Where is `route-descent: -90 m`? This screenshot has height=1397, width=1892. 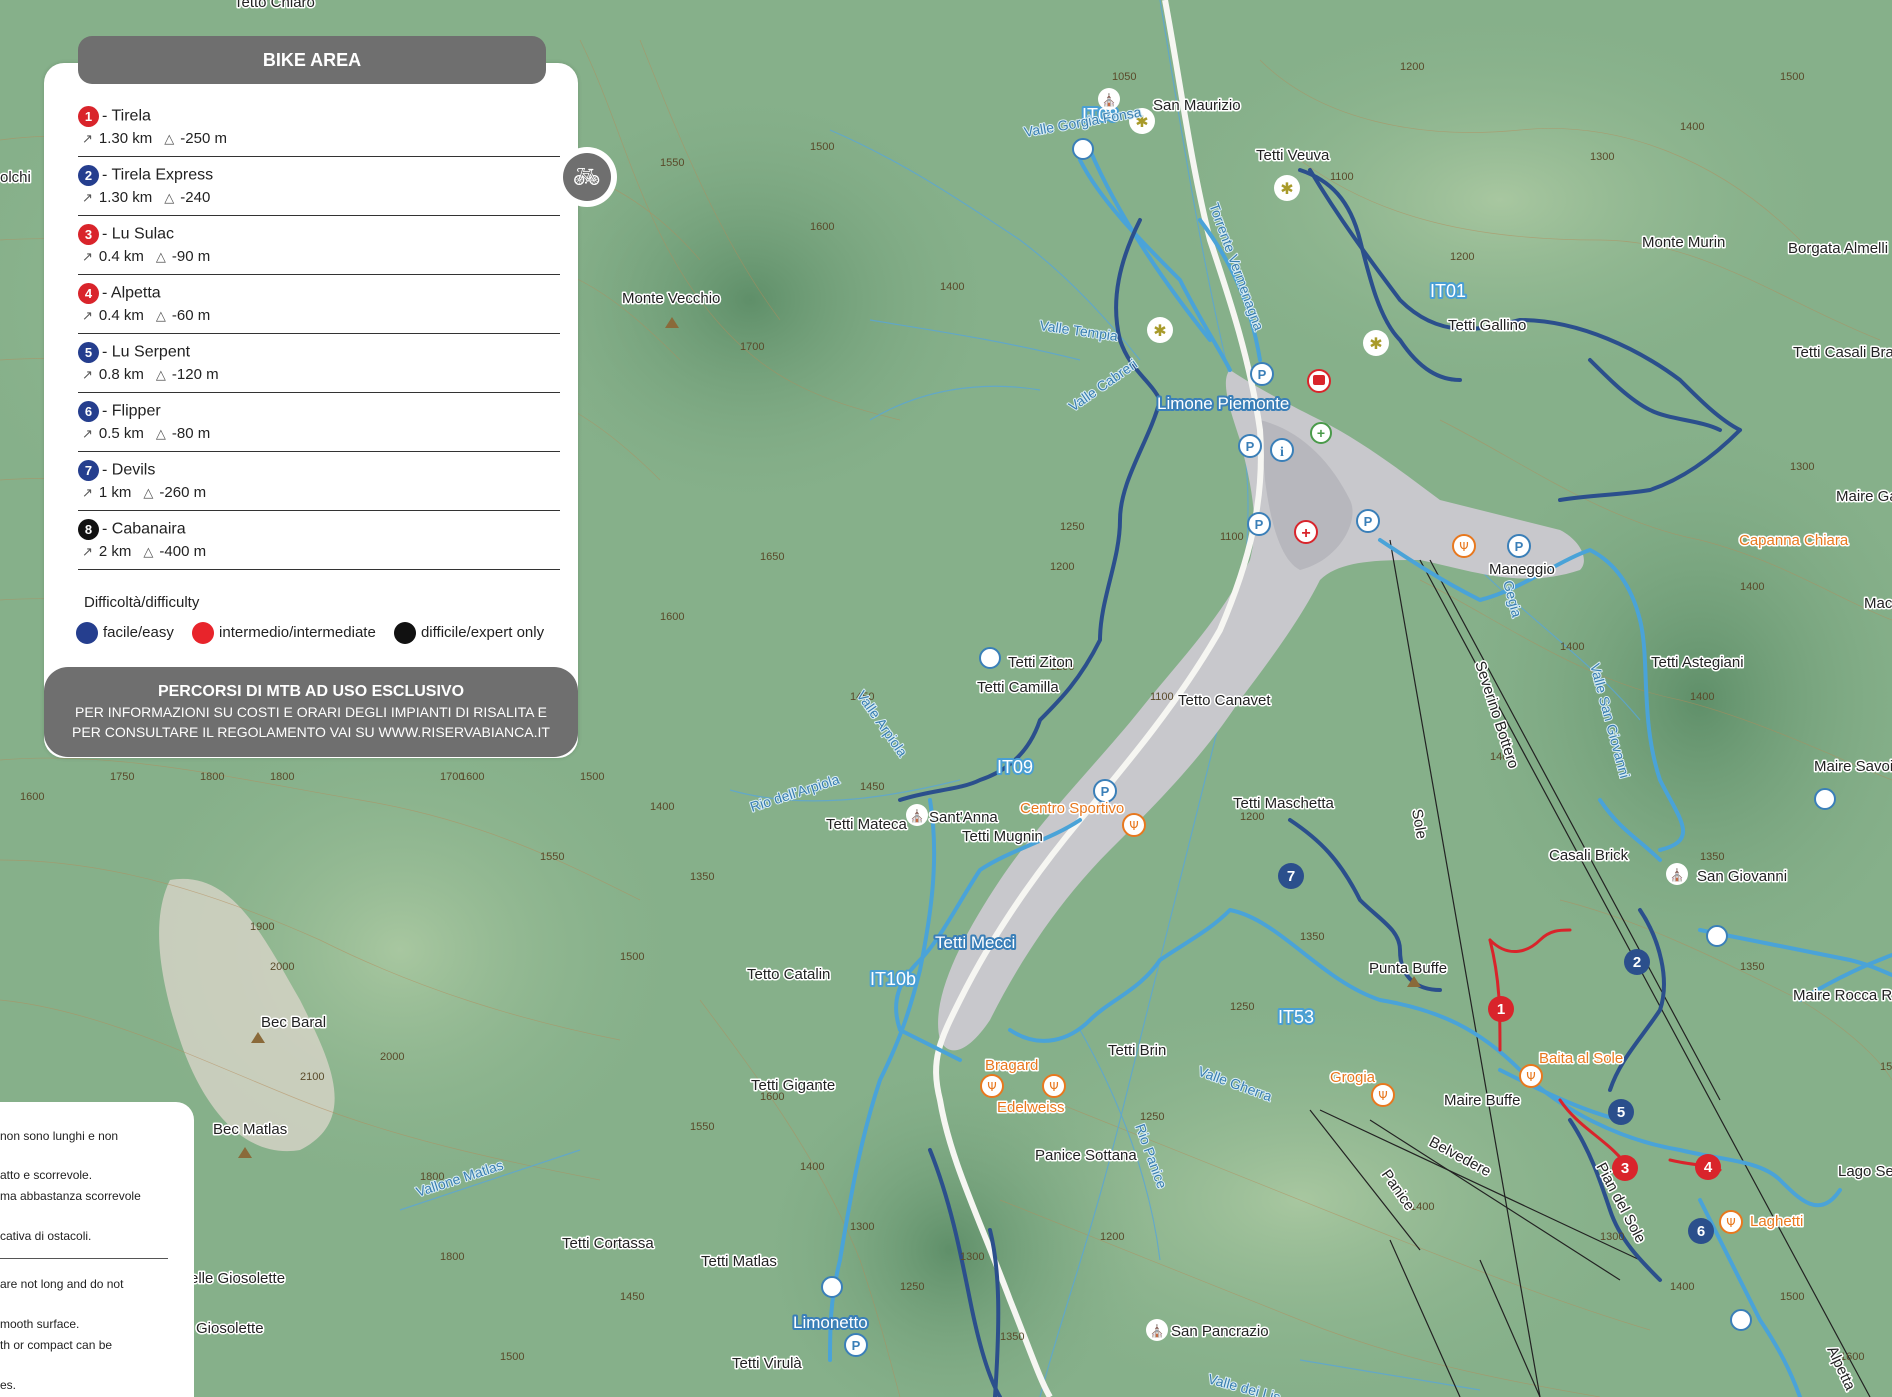 route-descent: -90 m is located at coordinates (191, 256).